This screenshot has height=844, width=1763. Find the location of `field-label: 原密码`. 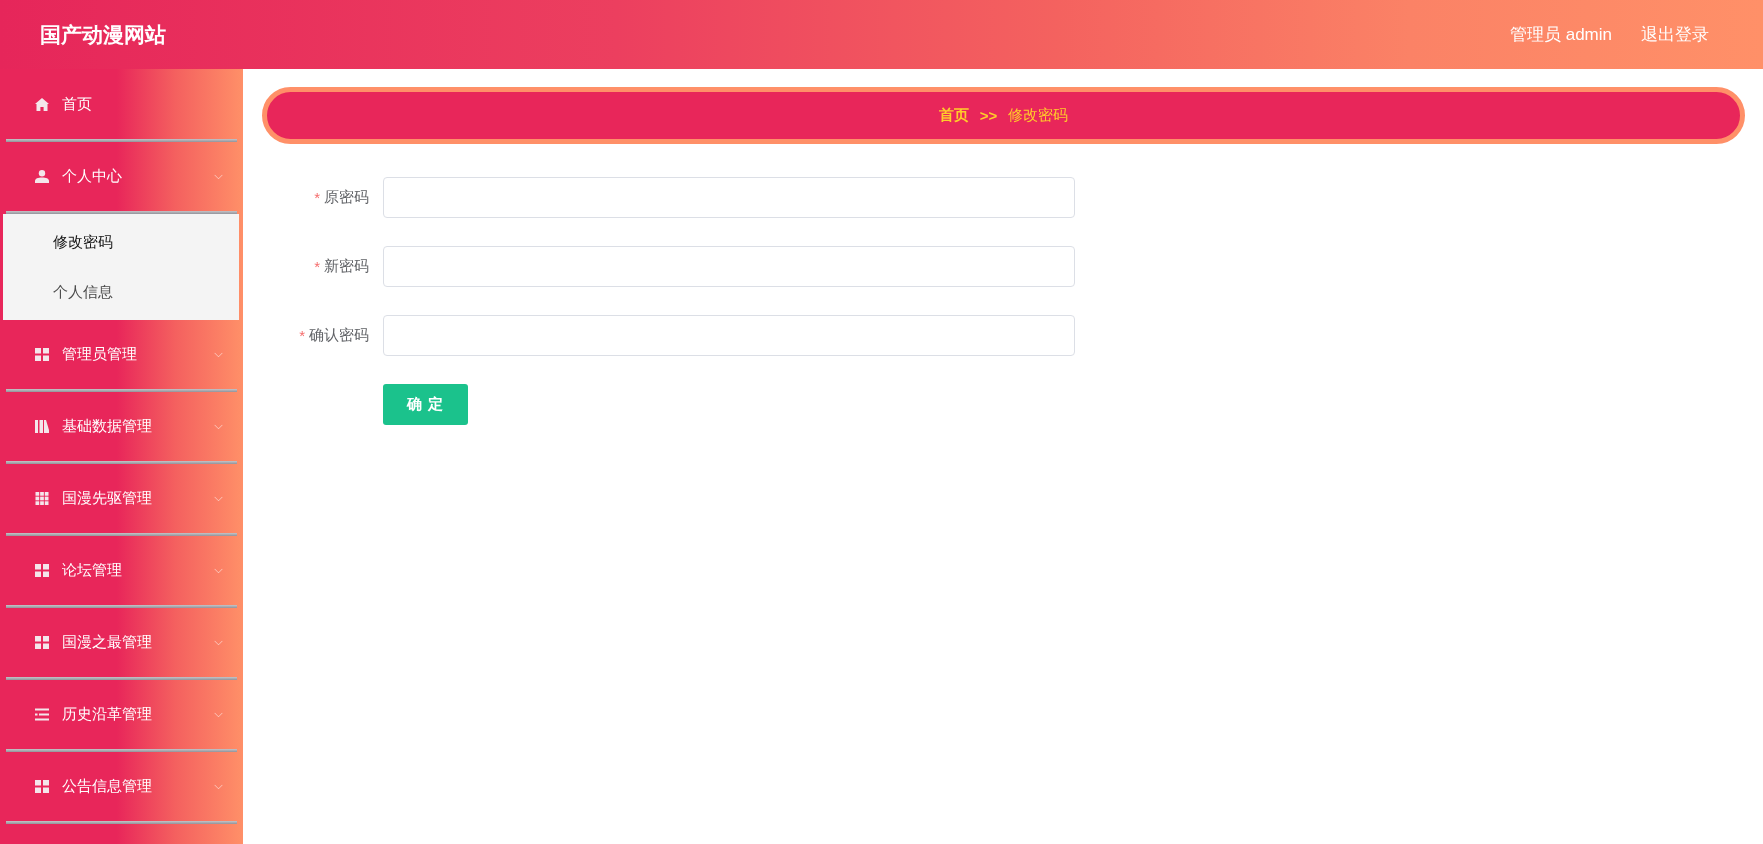

field-label: 原密码 is located at coordinates (346, 197).